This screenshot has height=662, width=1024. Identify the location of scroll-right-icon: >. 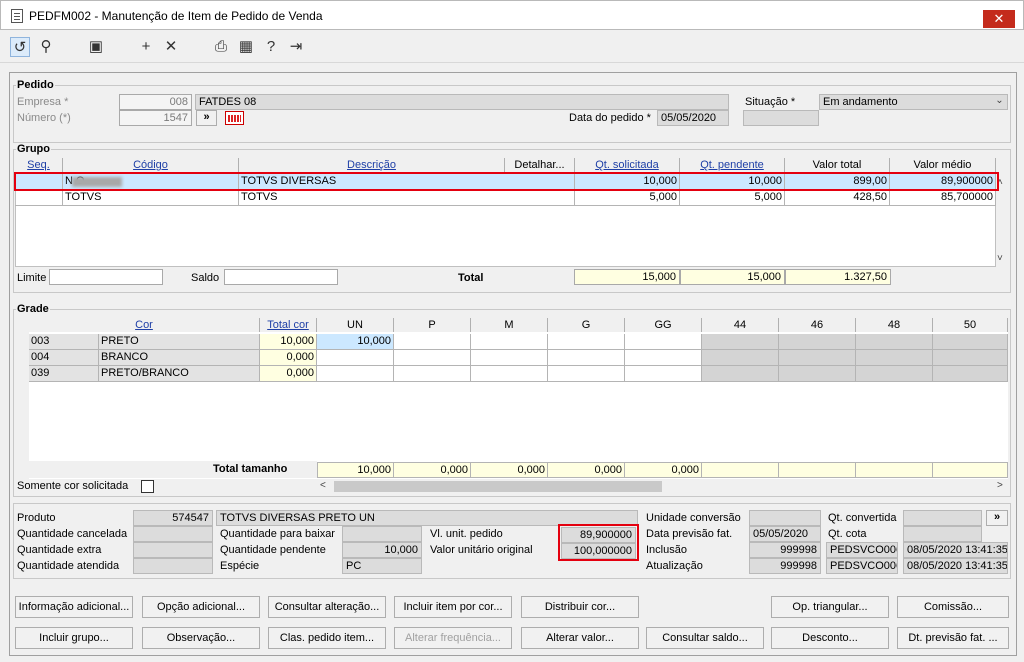
(1000, 485).